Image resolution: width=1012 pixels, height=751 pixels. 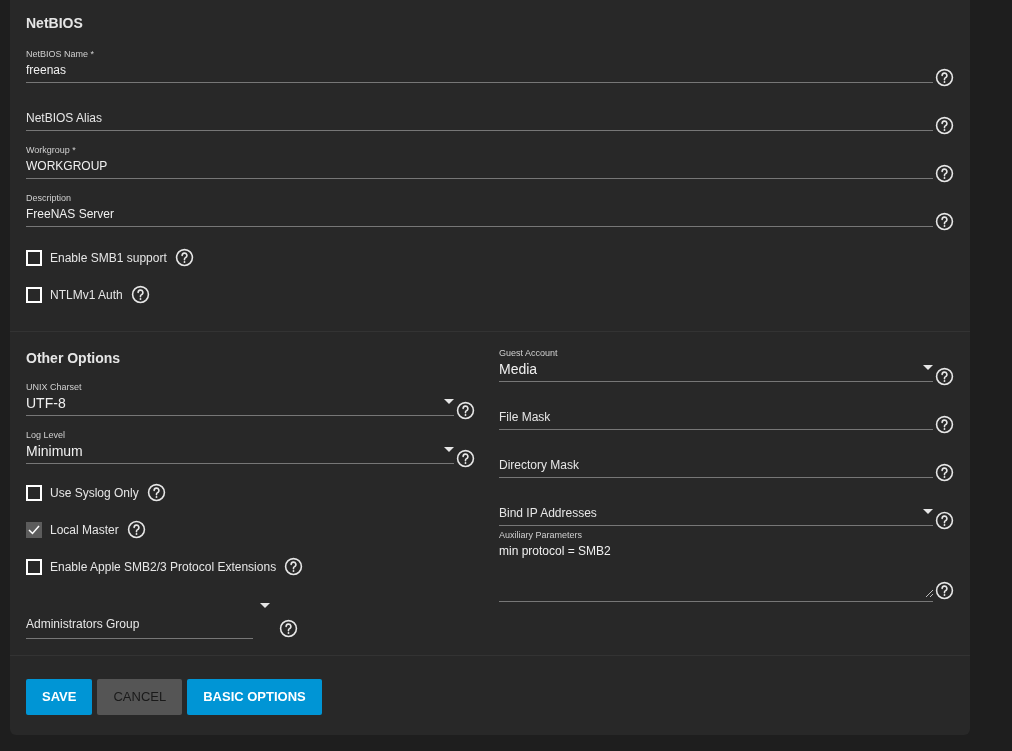 I want to click on field-label: UNIX Charset, so click(x=54, y=387).